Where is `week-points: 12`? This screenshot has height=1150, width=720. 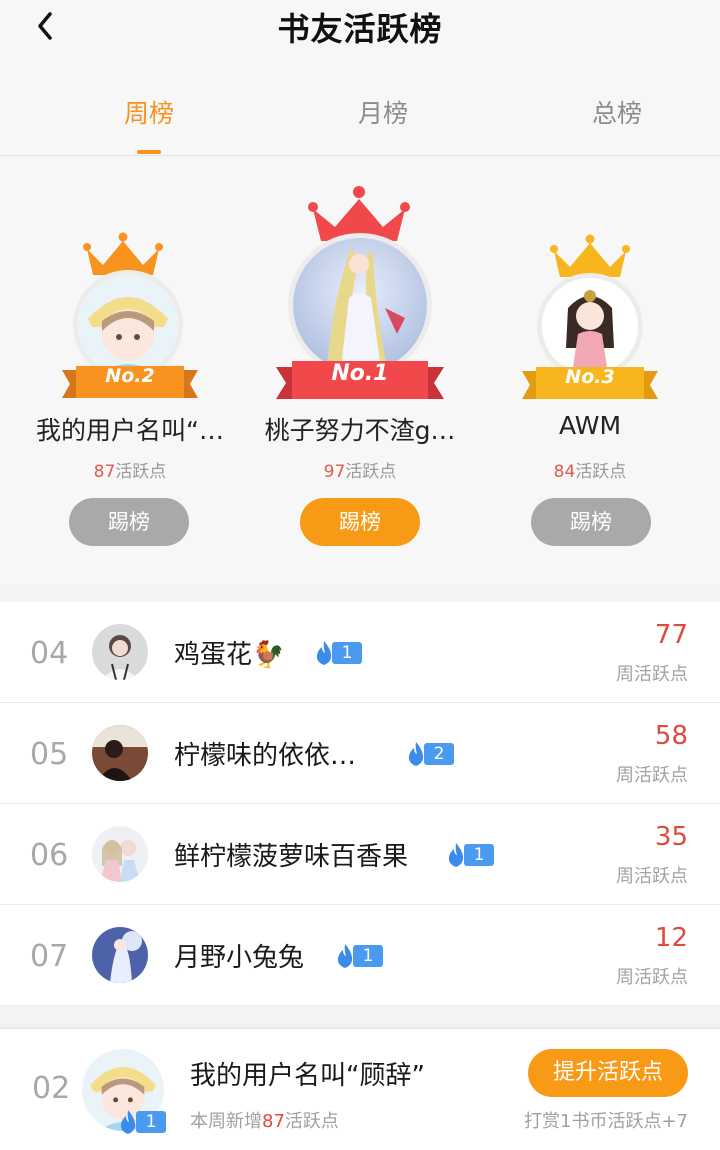
week-points: 12 is located at coordinates (671, 938).